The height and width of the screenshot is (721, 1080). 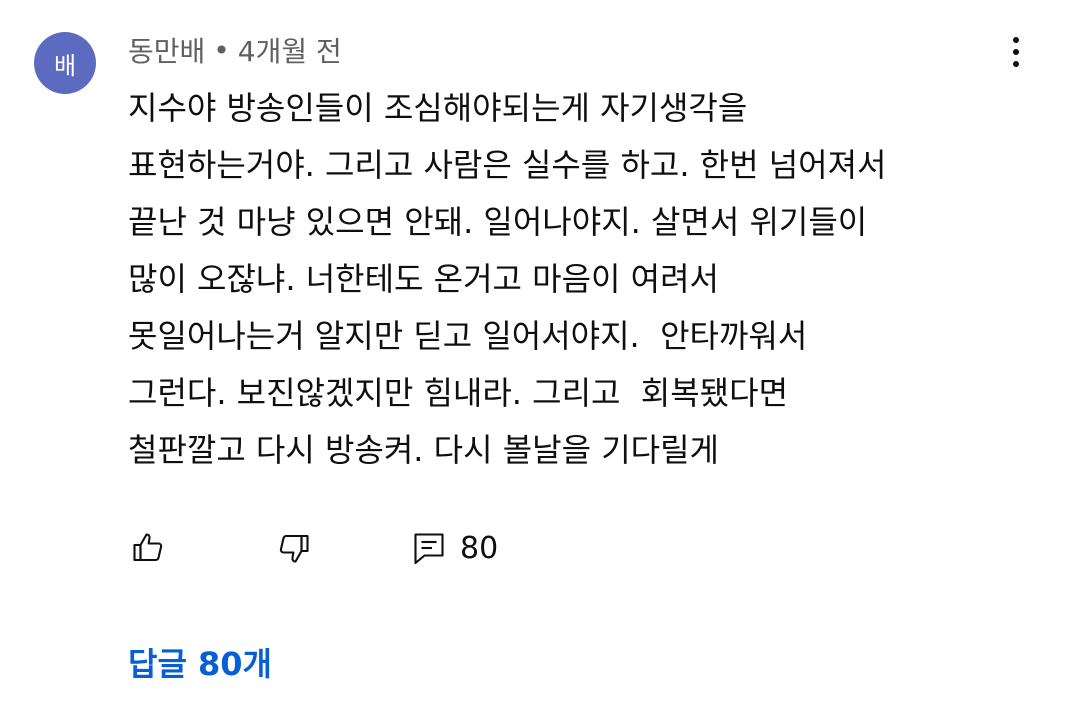 I want to click on view-replies-button: 답글 80개, so click(x=200, y=664).